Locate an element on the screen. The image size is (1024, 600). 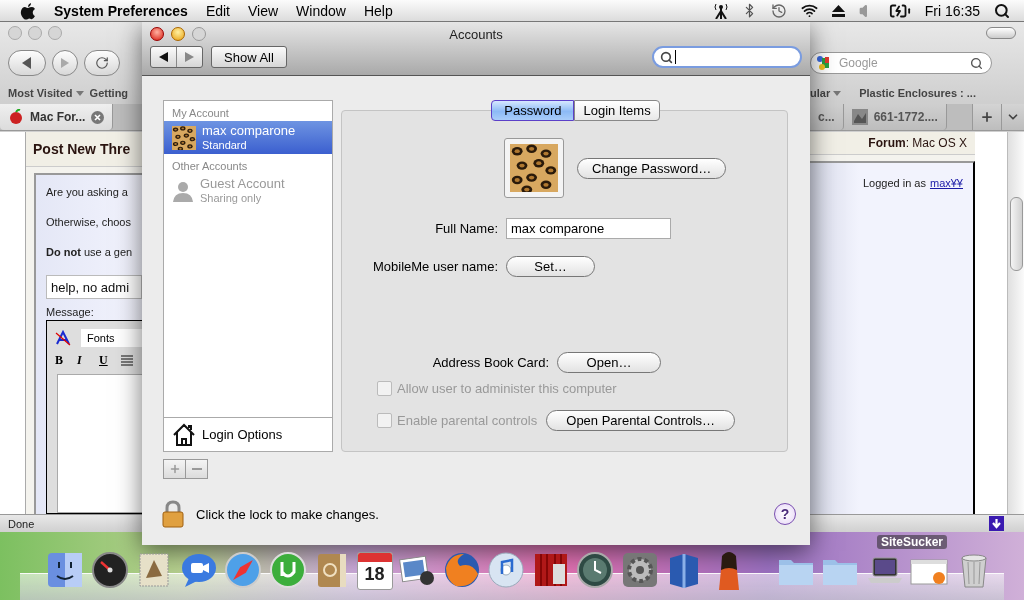
bookmark: Most Visited is located at coordinates (46, 93).